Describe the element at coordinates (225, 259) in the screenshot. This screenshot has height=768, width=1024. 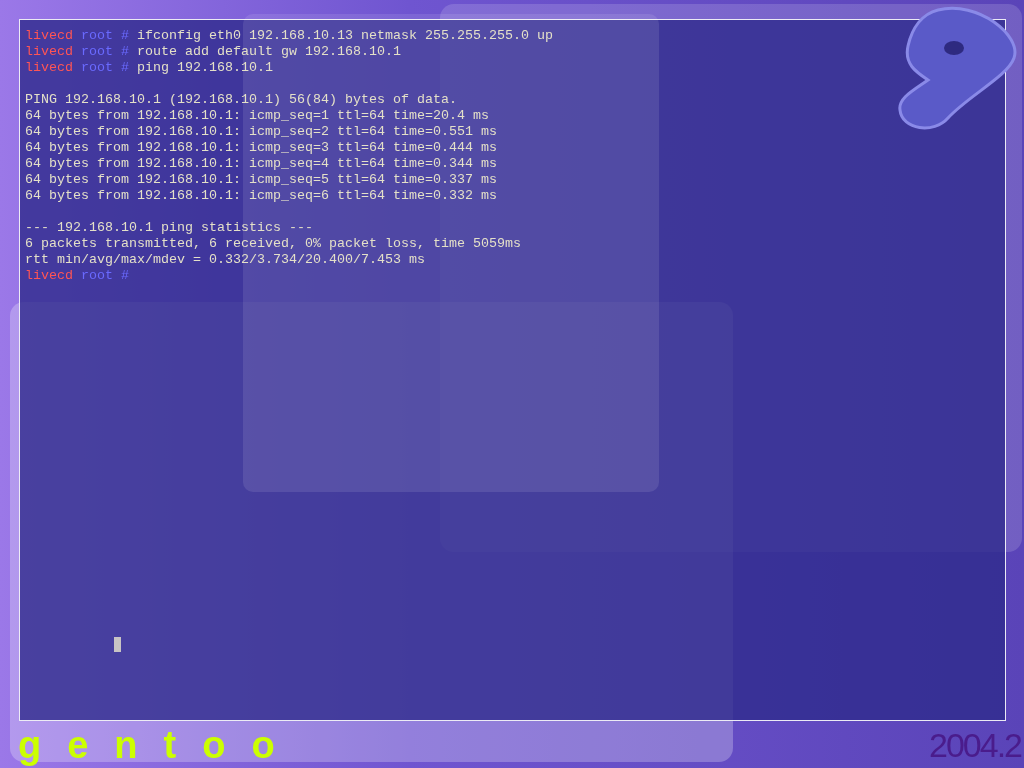
I see `output-line: rtt min/avg/max/mdev = 0.332/3.734/20.400/7.453 ms` at that location.